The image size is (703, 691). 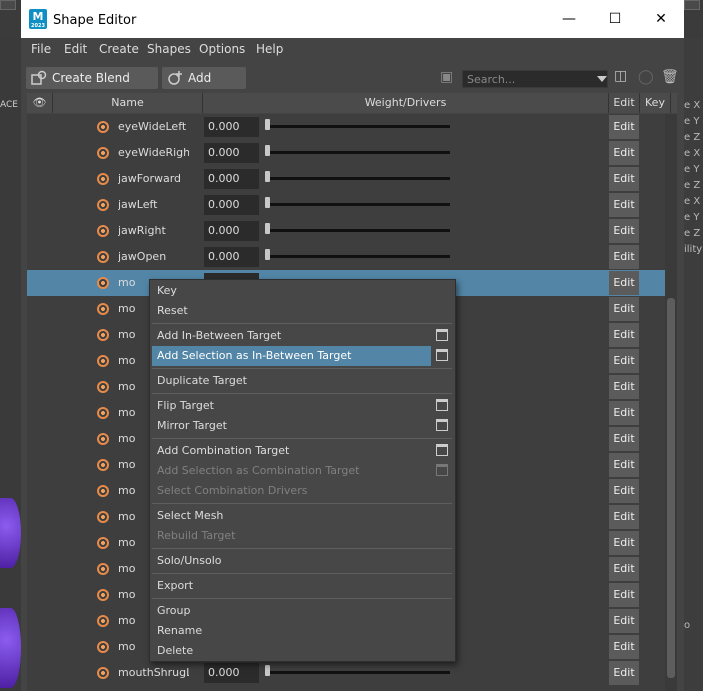 What do you see at coordinates (291, 516) in the screenshot?
I see `menu-item-select-mesh: Select Mesh` at bounding box center [291, 516].